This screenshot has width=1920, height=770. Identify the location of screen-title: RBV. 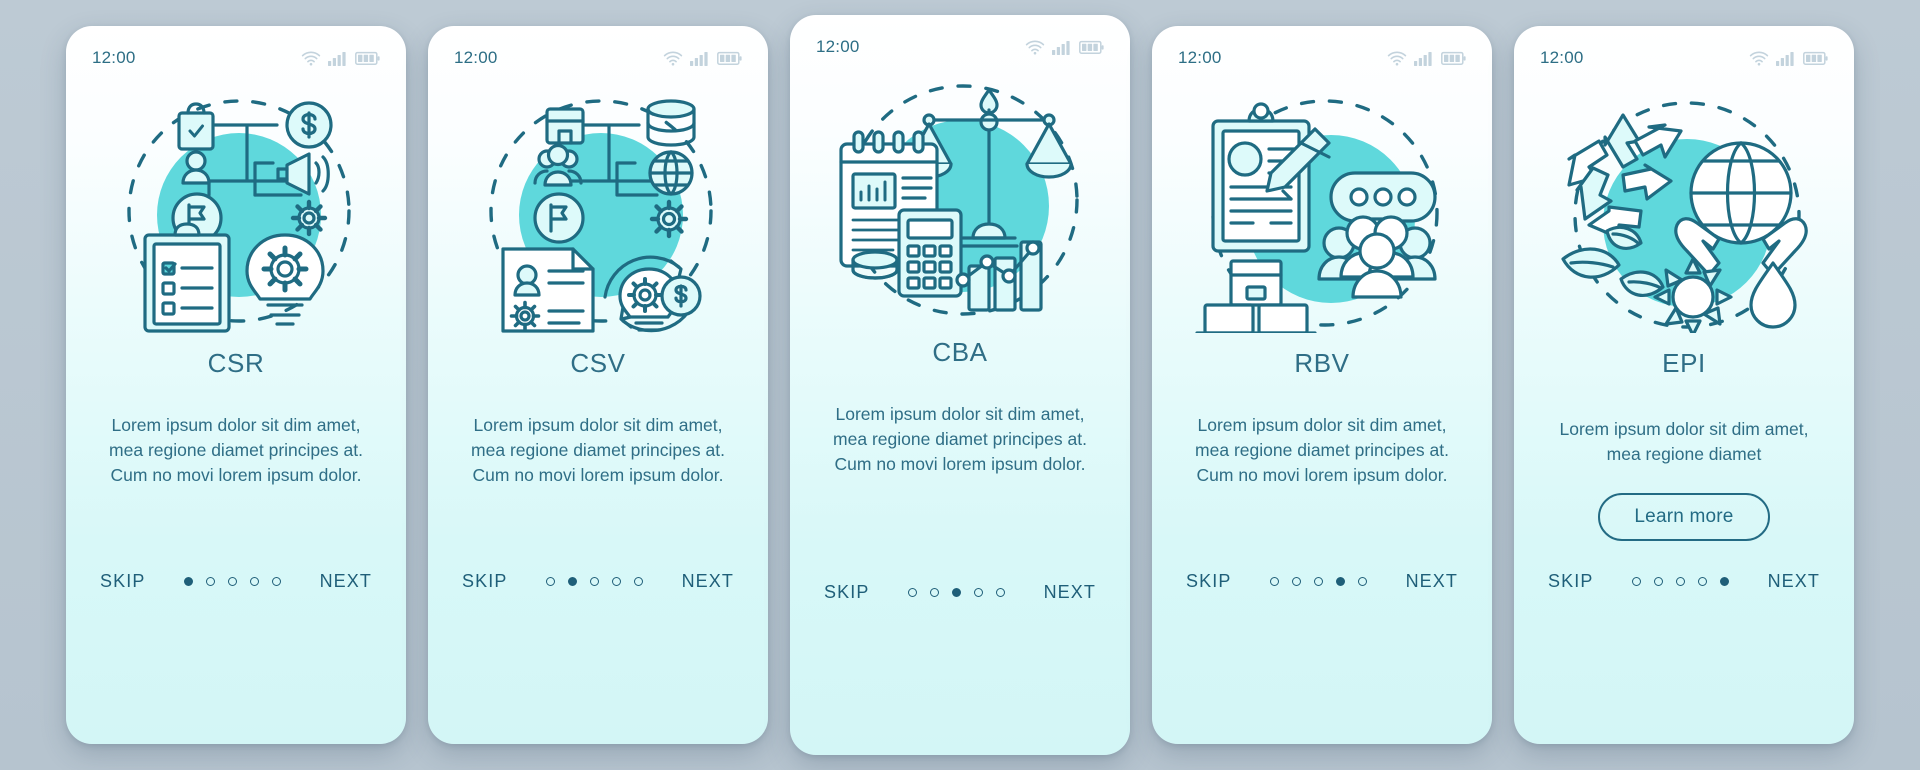
(1322, 363).